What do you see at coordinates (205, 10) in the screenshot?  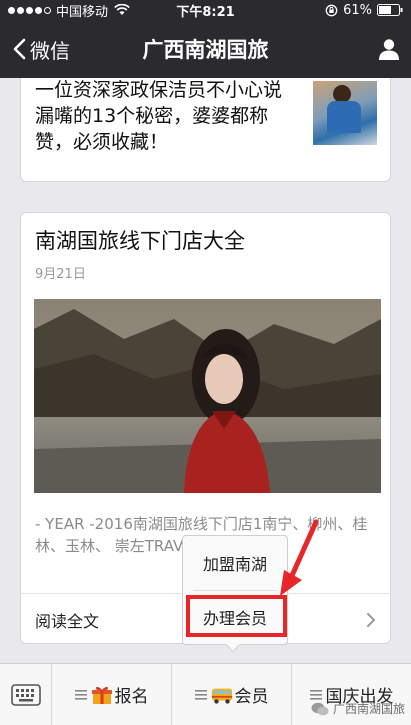 I see `status-bar: 中国移动 下午8:21 61%` at bounding box center [205, 10].